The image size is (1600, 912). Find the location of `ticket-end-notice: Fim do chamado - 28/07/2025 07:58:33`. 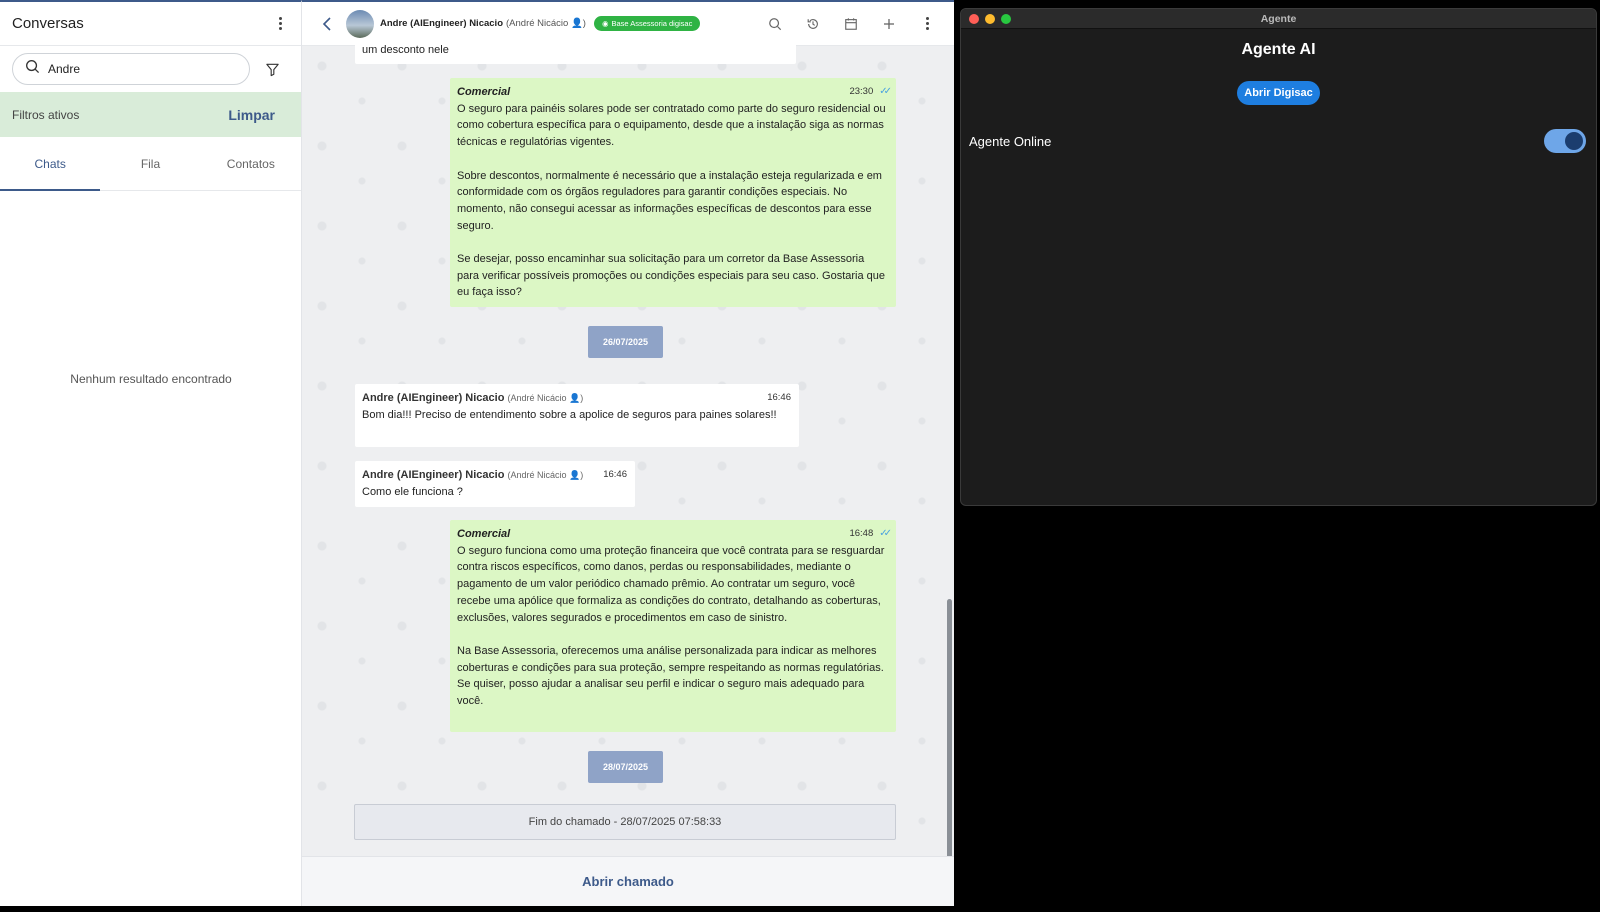

ticket-end-notice: Fim do chamado - 28/07/2025 07:58:33 is located at coordinates (625, 822).